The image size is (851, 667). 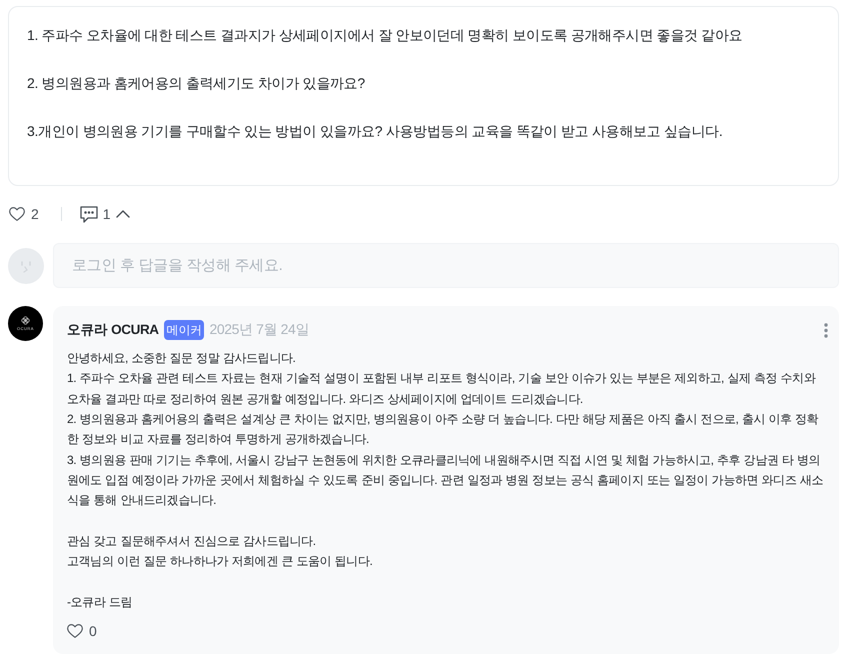 What do you see at coordinates (443, 429) in the screenshot?
I see `comment-text: 2. 병의원용과 홈케어용의 출력은 설계상 큰 차이는 없지만, 병의원용이 아주 소량 더 높습니다. 다만 해당 제품은 아직 출시 전으로, 출시 이후 정확한 정보와 비교 자료를 정리하여 투명하게 공개하겠습니다.` at bounding box center [443, 429].